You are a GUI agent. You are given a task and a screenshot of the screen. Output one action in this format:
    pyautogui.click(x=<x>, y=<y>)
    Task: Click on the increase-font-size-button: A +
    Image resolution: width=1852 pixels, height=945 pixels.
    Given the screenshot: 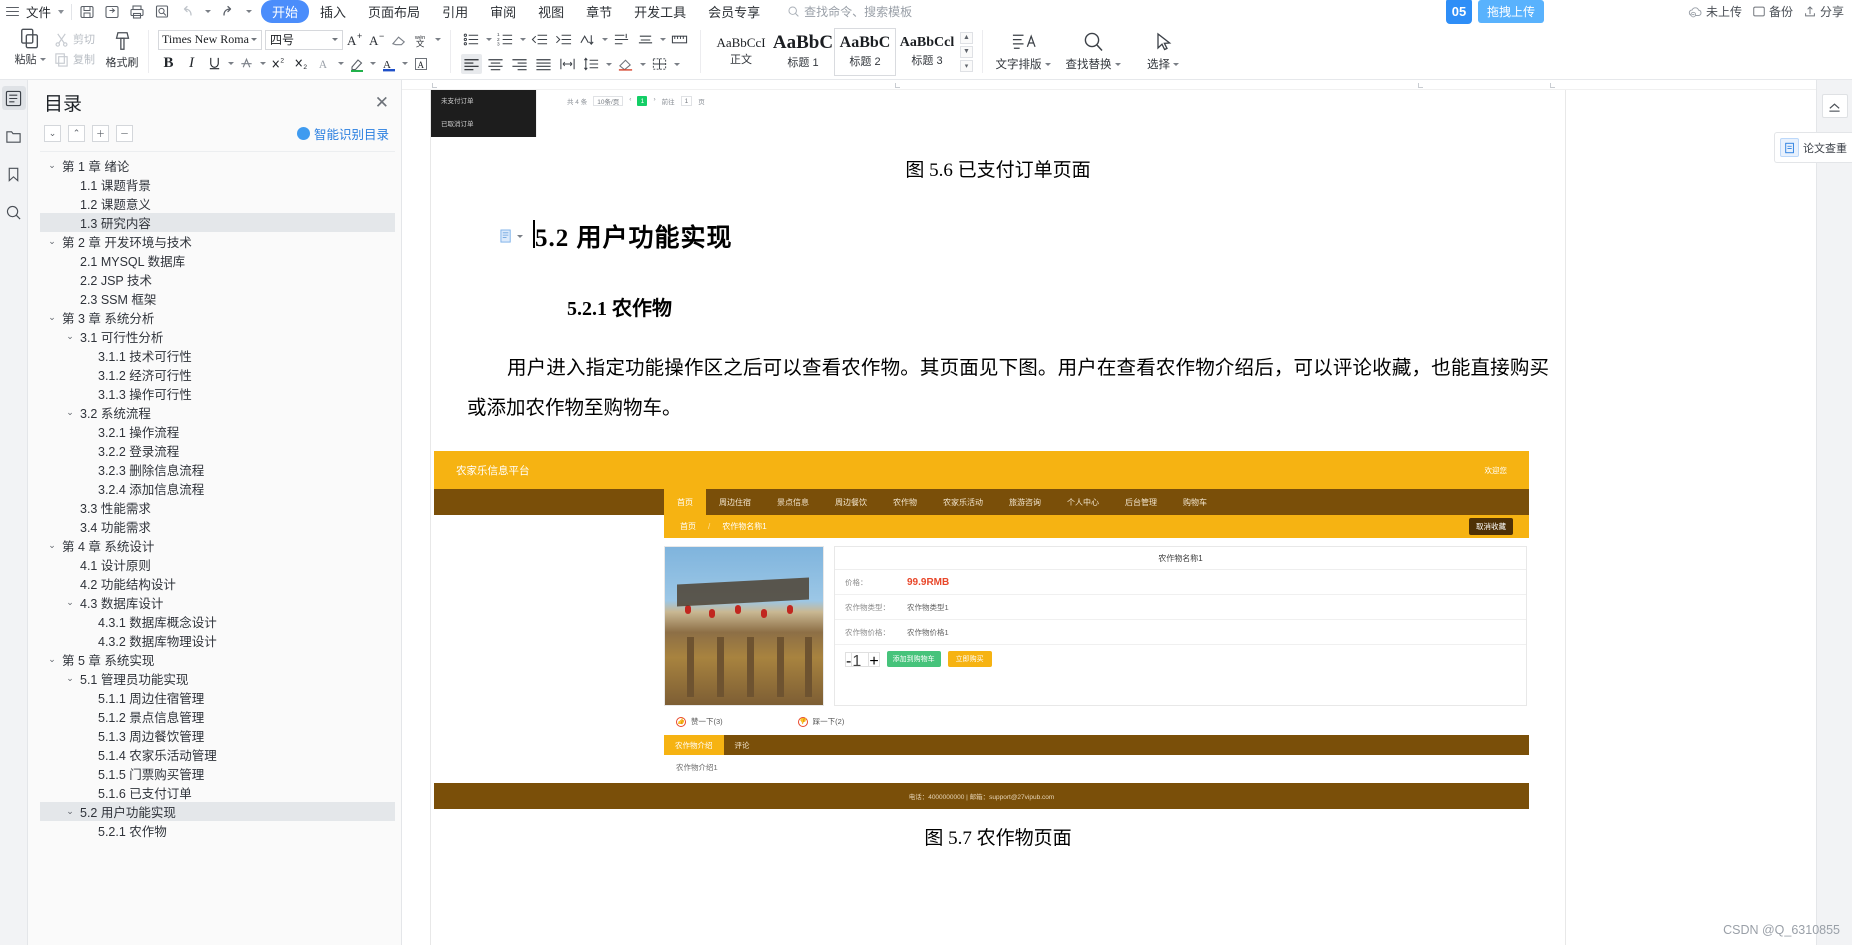 What is the action you would take?
    pyautogui.click(x=355, y=39)
    